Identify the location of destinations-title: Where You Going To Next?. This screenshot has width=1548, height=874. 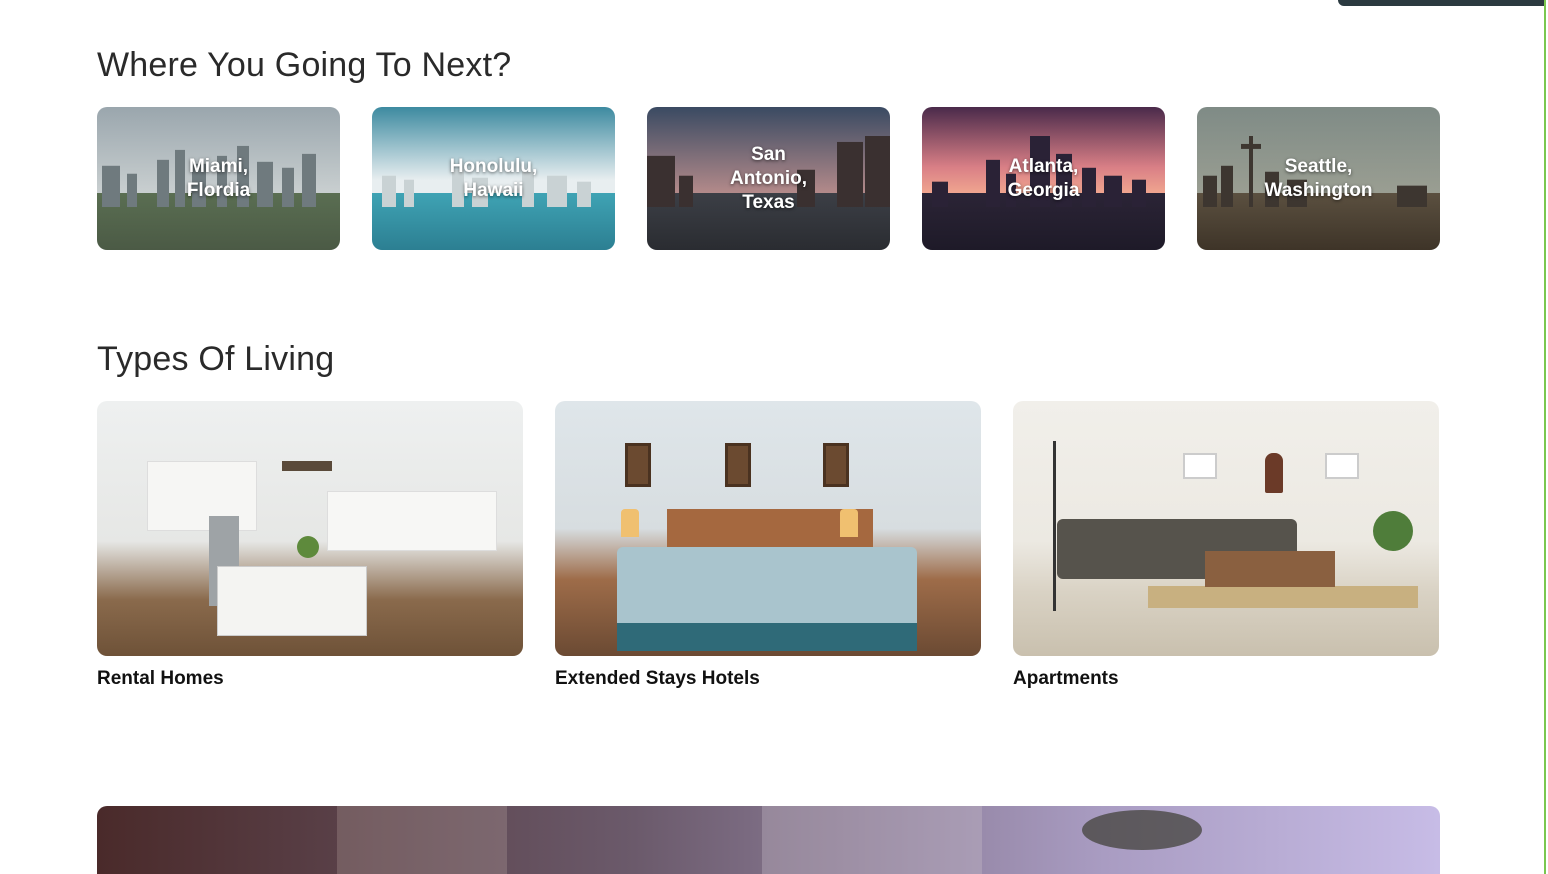
(304, 65).